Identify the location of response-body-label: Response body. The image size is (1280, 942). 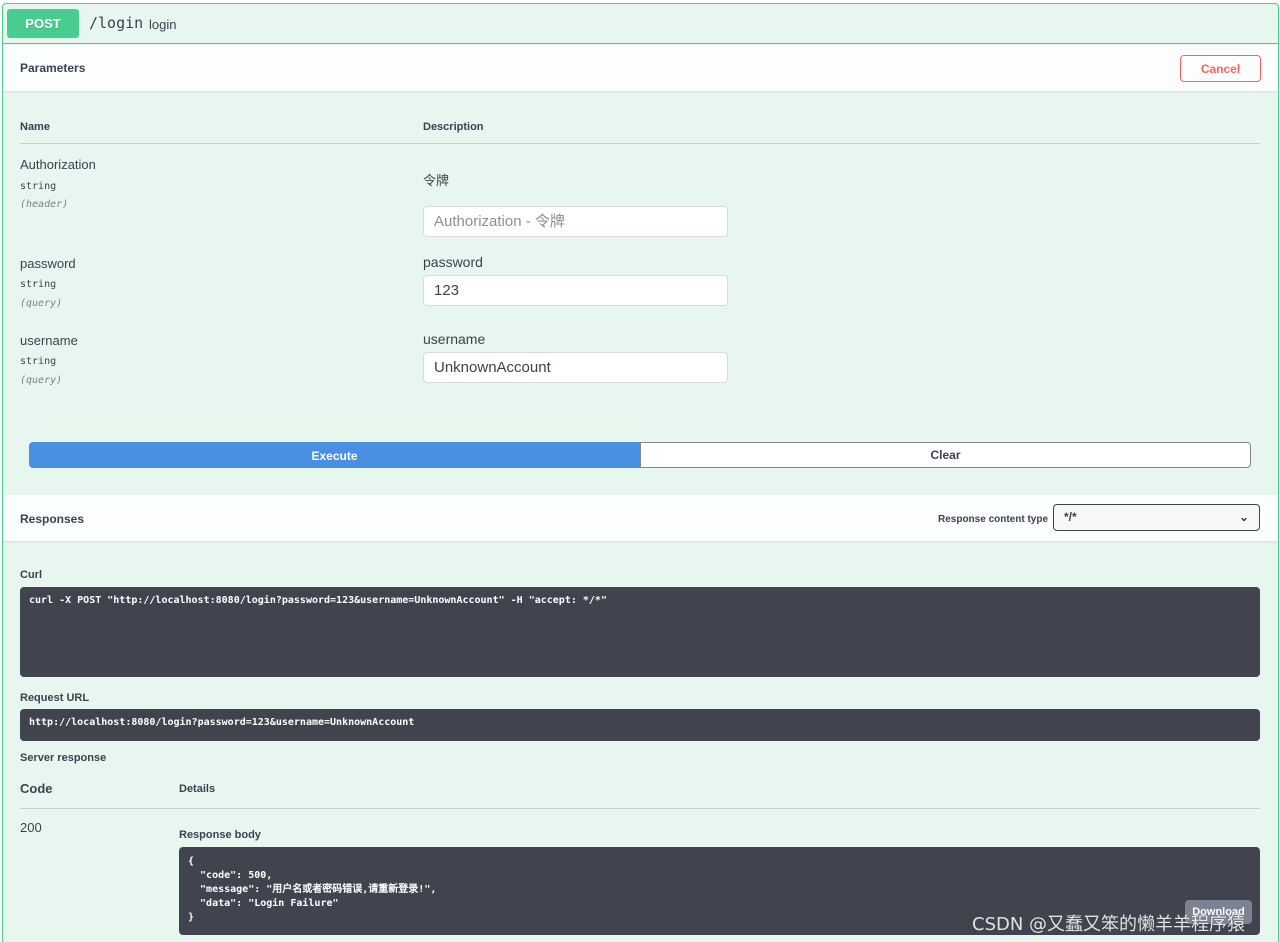
(220, 835).